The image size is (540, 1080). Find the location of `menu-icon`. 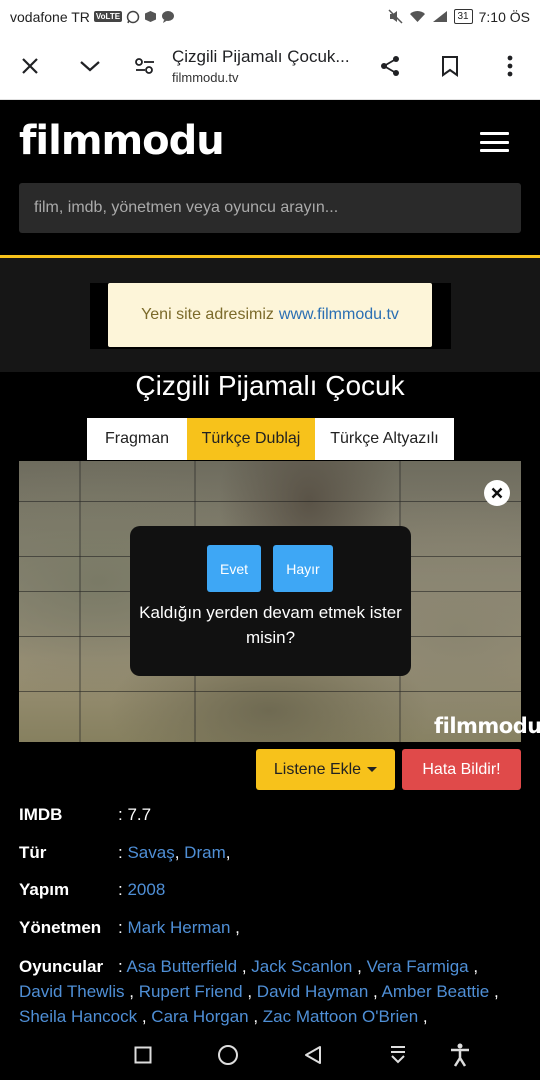

menu-icon is located at coordinates (494, 142).